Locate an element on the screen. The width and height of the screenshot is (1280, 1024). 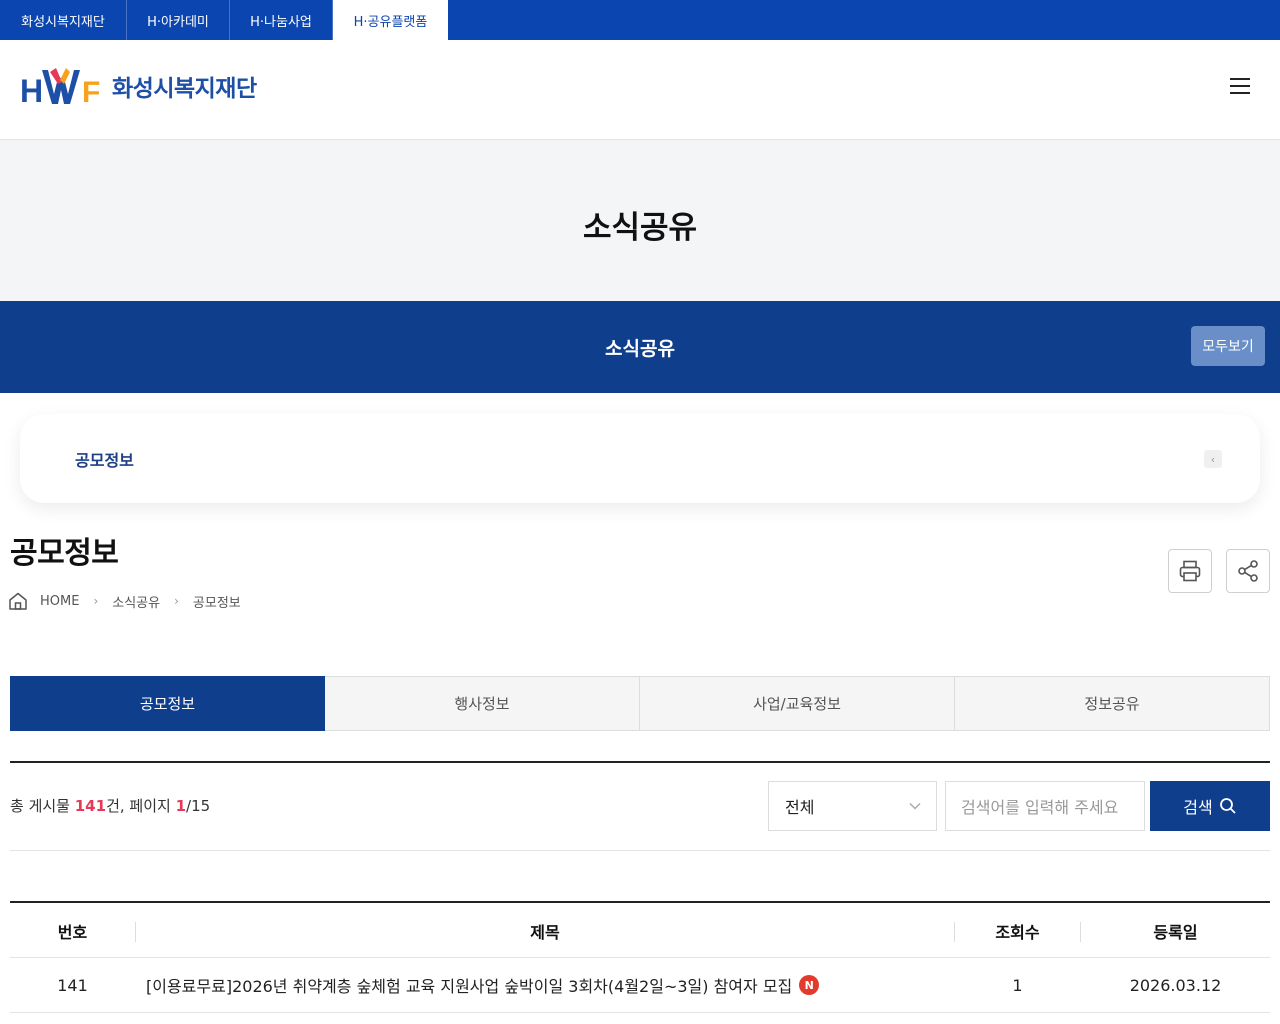
column-header-views: 조회수 is located at coordinates (1017, 932).